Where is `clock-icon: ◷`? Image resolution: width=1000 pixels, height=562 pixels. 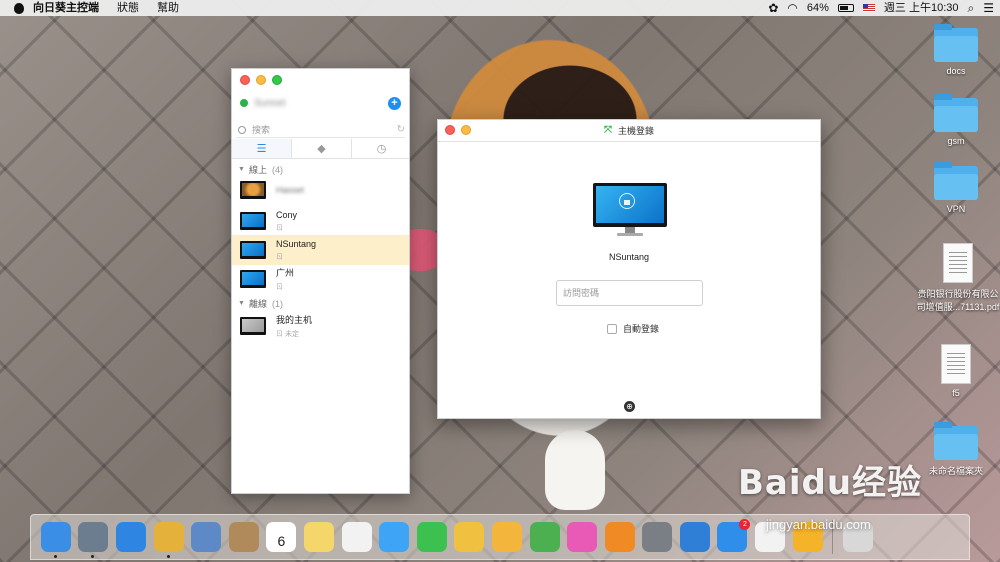 clock-icon: ◷ is located at coordinates (381, 149).